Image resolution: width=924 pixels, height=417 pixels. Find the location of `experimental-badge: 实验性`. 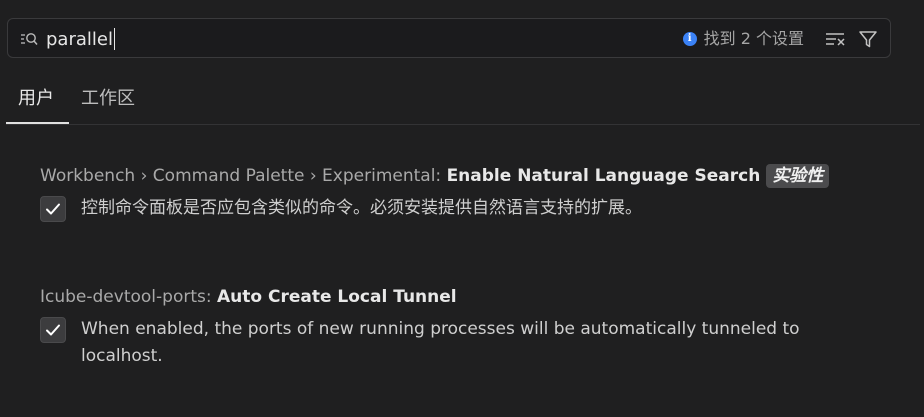

experimental-badge: 实验性 is located at coordinates (798, 176).